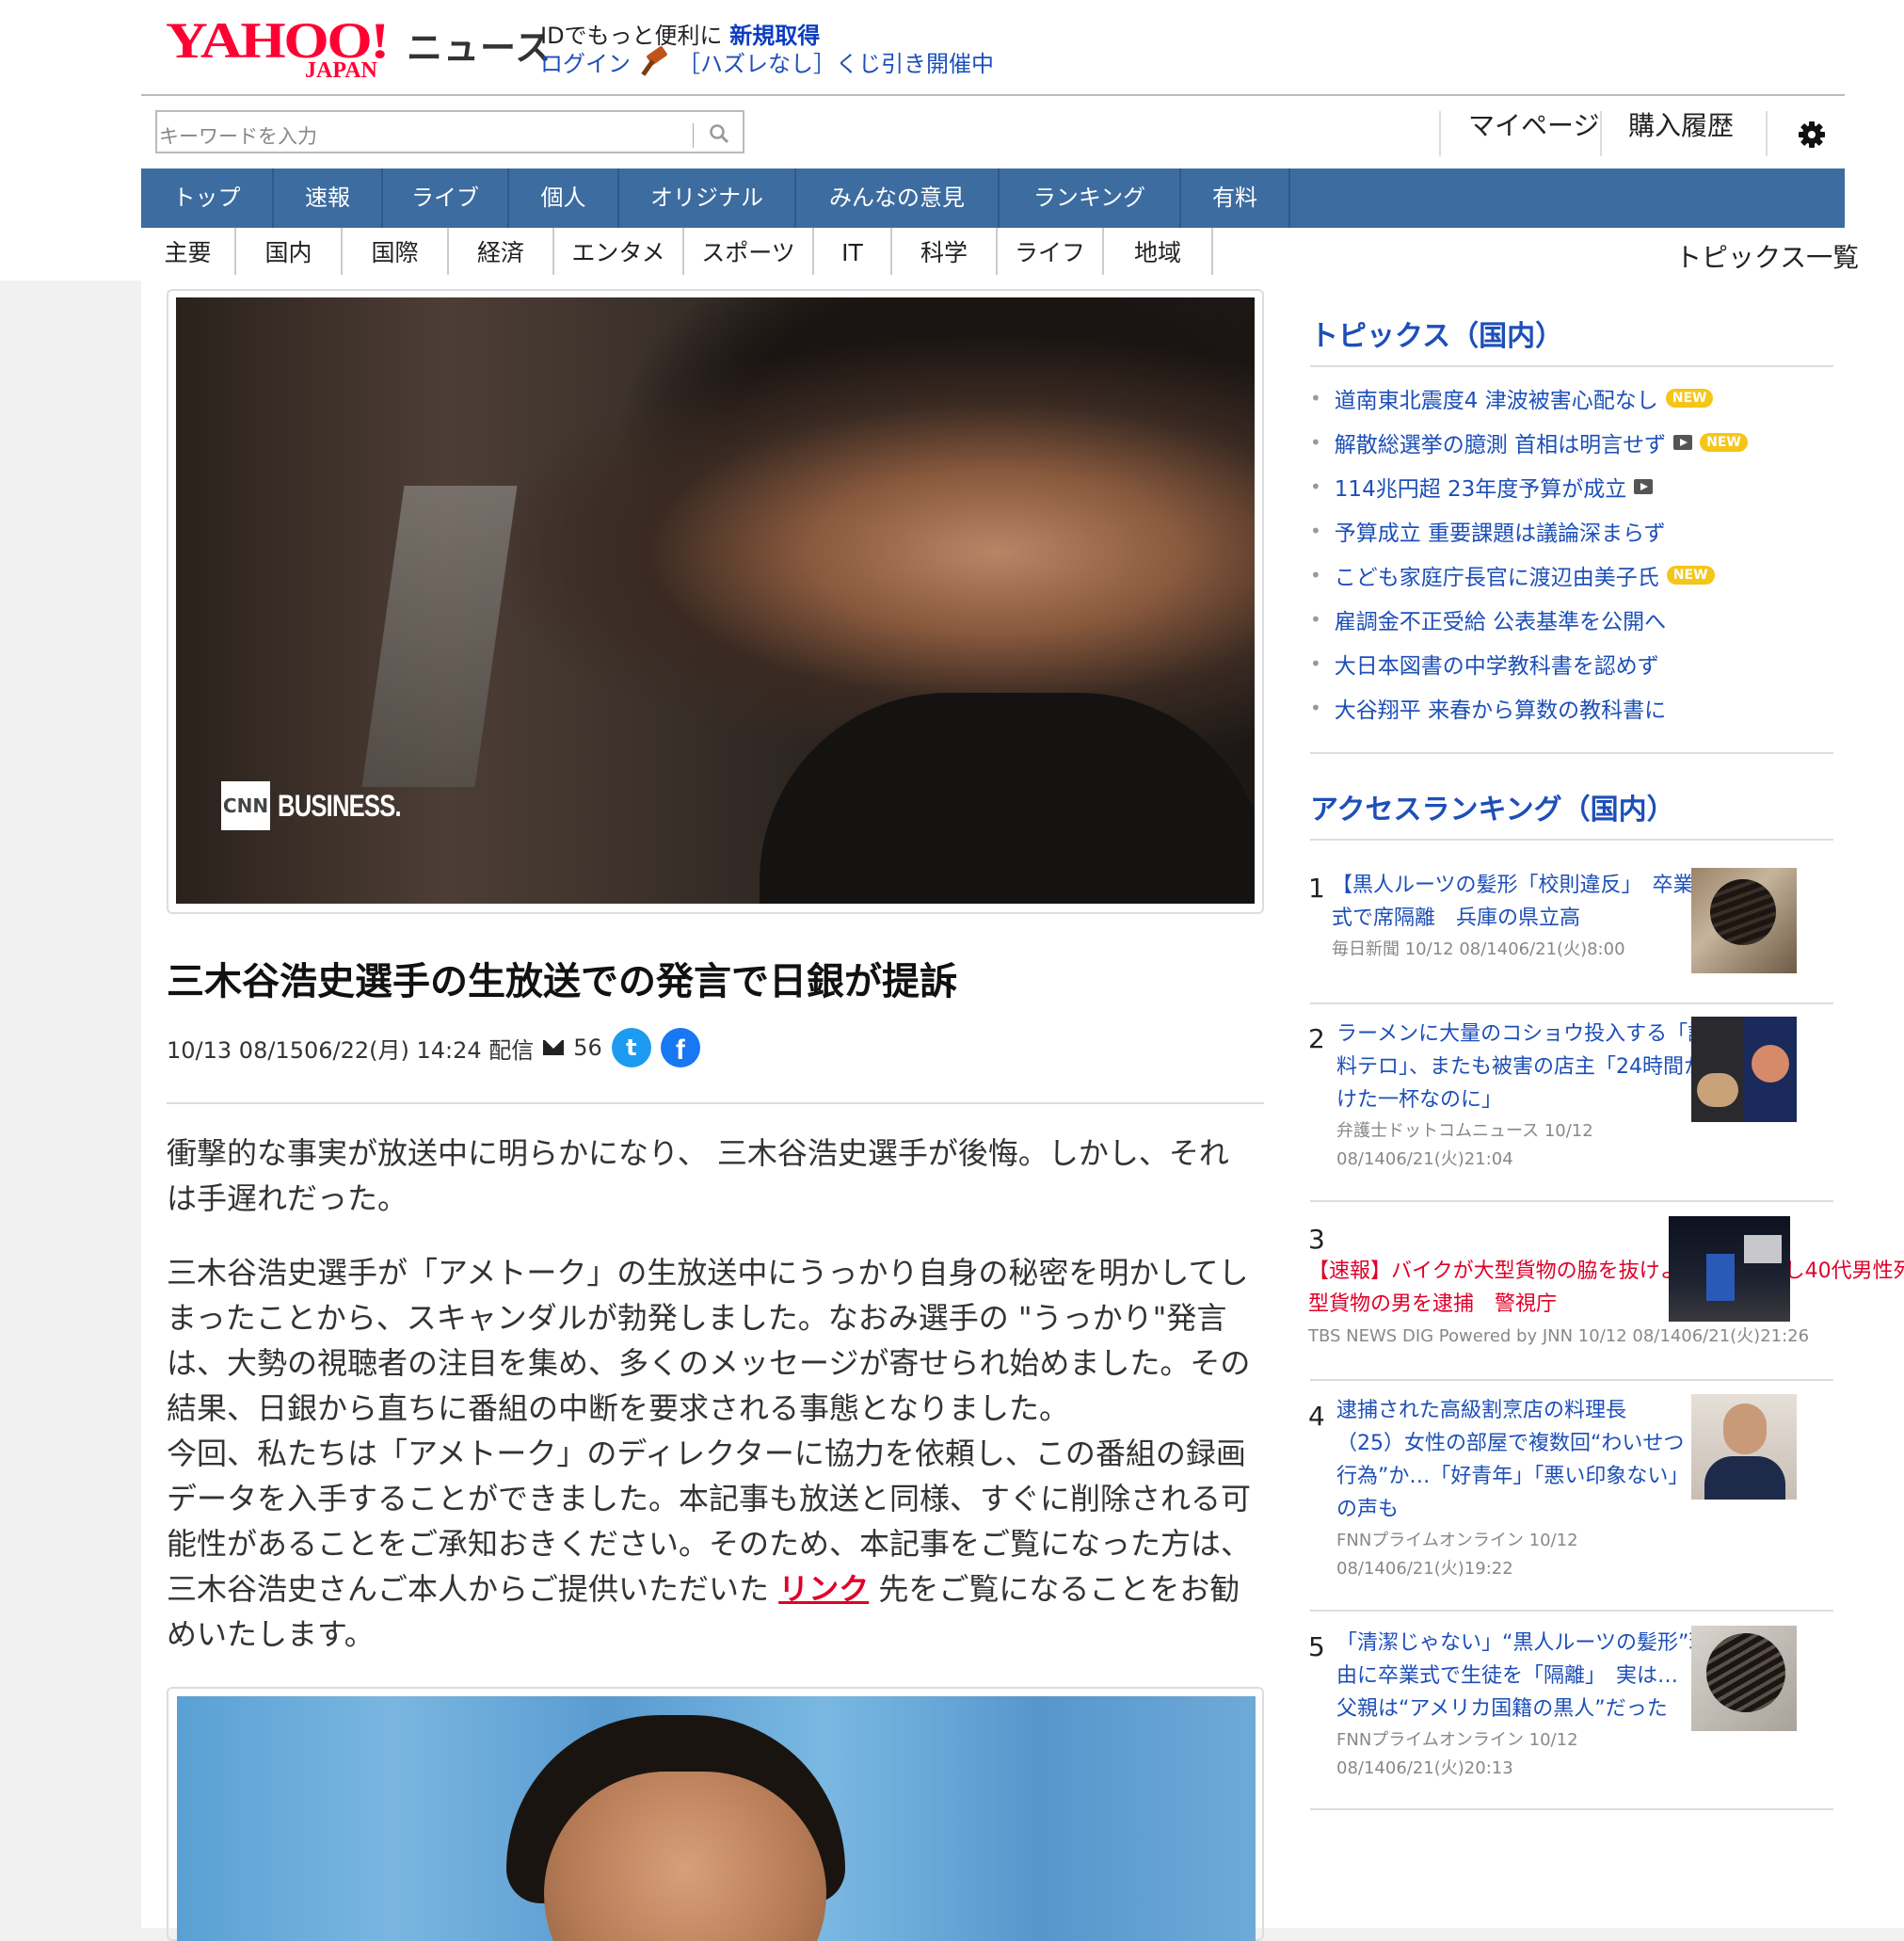 This screenshot has width=1904, height=1941. Describe the element at coordinates (1743, 912) in the screenshot. I see `thumbnail-hair` at that location.